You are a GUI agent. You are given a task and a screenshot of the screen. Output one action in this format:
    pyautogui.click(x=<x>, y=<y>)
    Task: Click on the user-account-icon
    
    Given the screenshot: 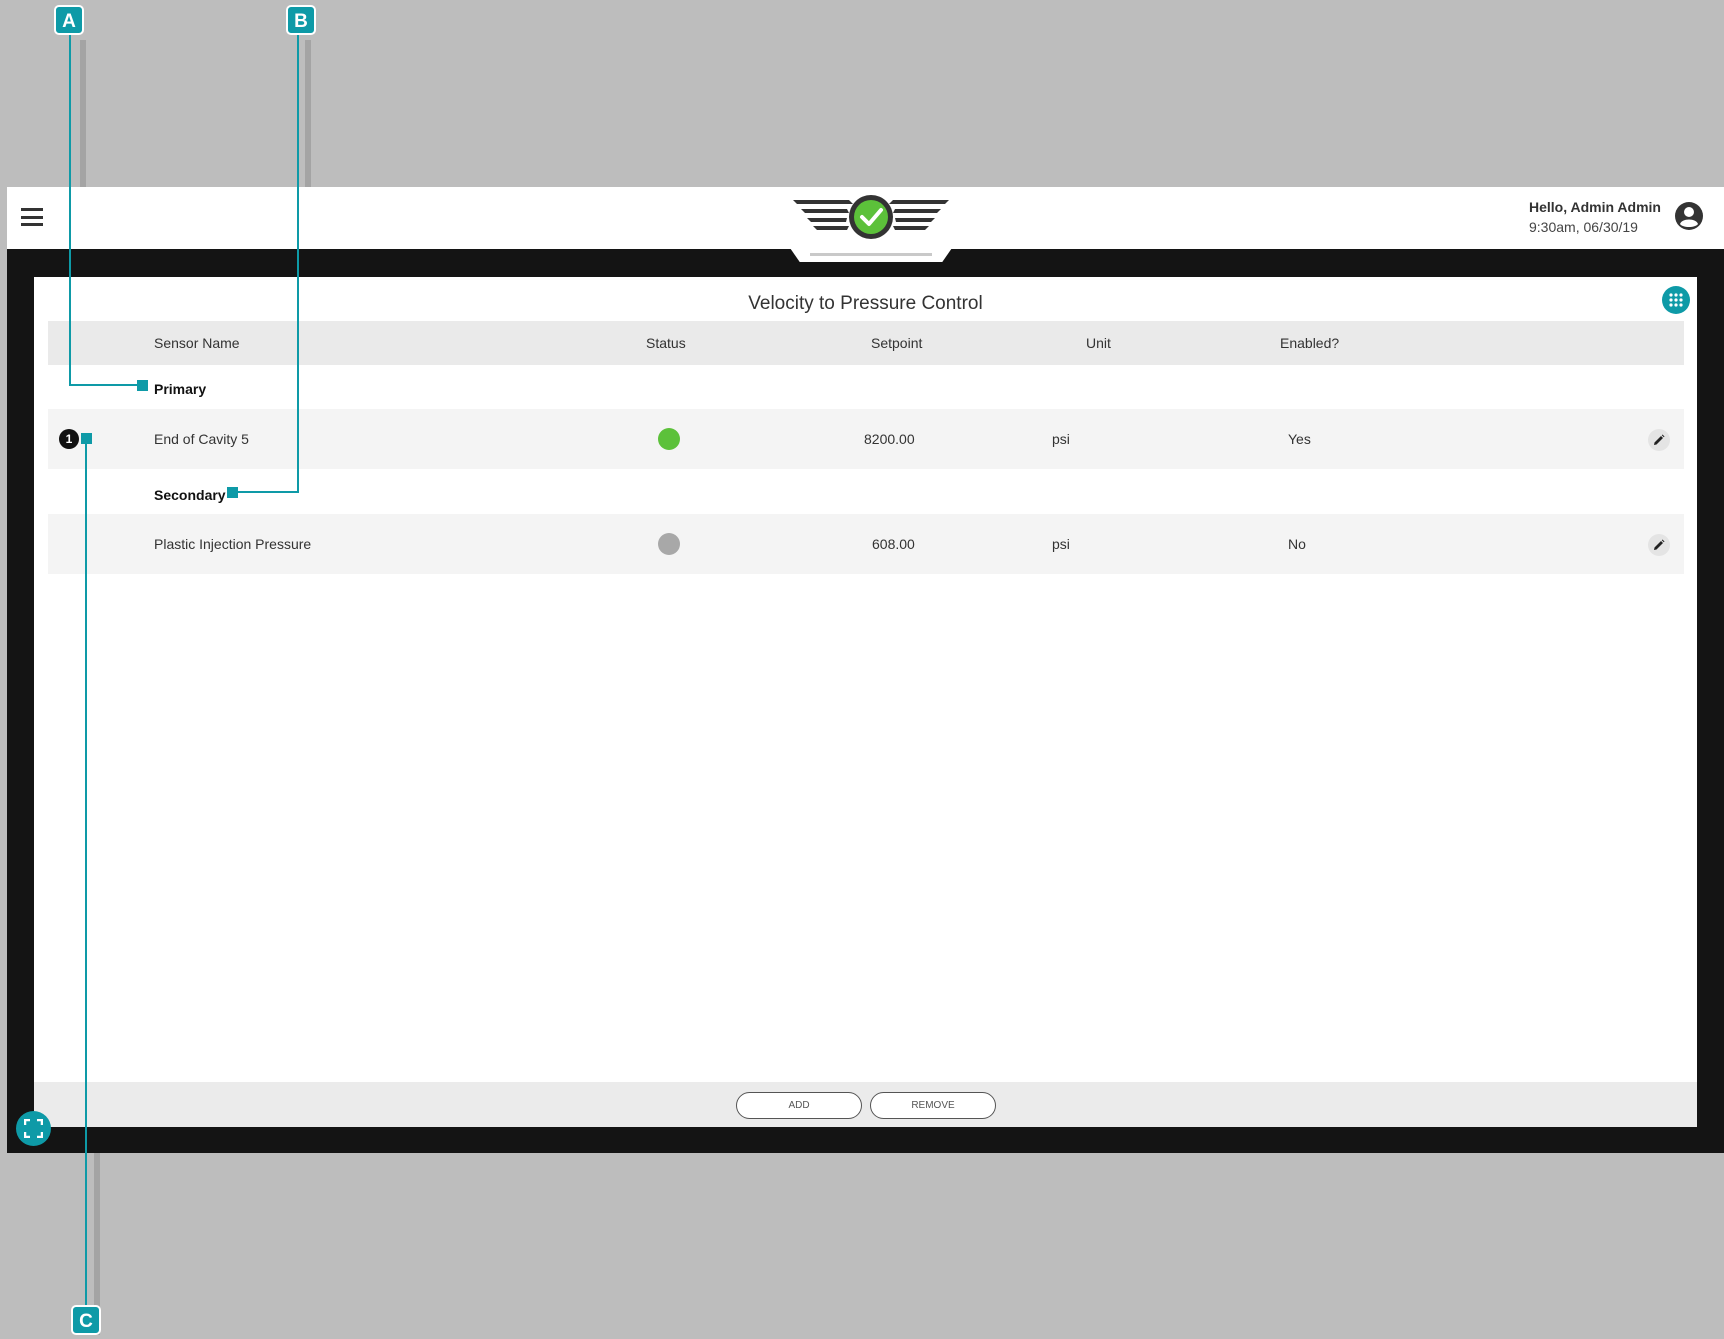 What is the action you would take?
    pyautogui.click(x=1689, y=216)
    